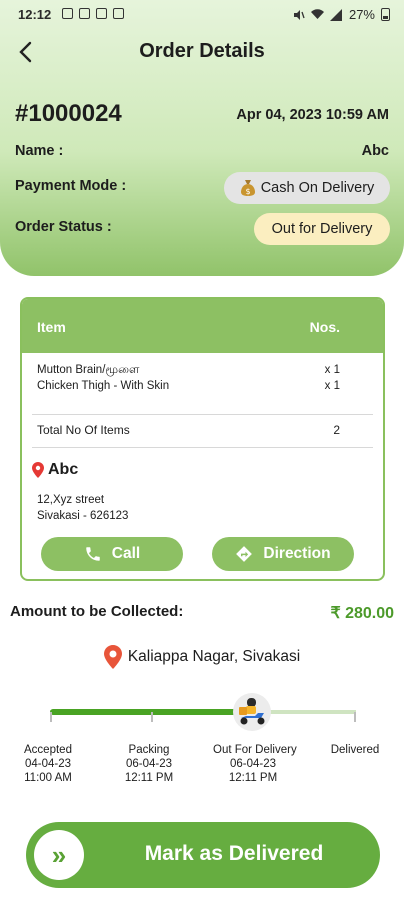 The image size is (404, 900). I want to click on stage-date: 04-04-23, so click(48, 764).